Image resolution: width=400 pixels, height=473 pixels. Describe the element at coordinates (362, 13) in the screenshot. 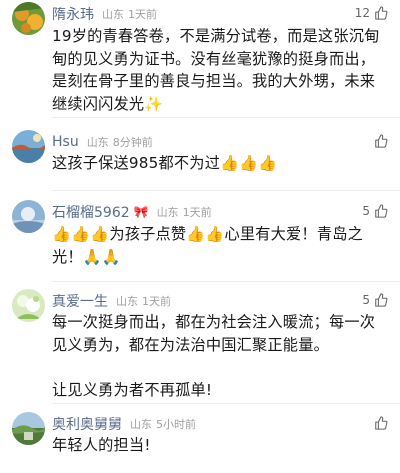

I see `like-count: 12` at that location.